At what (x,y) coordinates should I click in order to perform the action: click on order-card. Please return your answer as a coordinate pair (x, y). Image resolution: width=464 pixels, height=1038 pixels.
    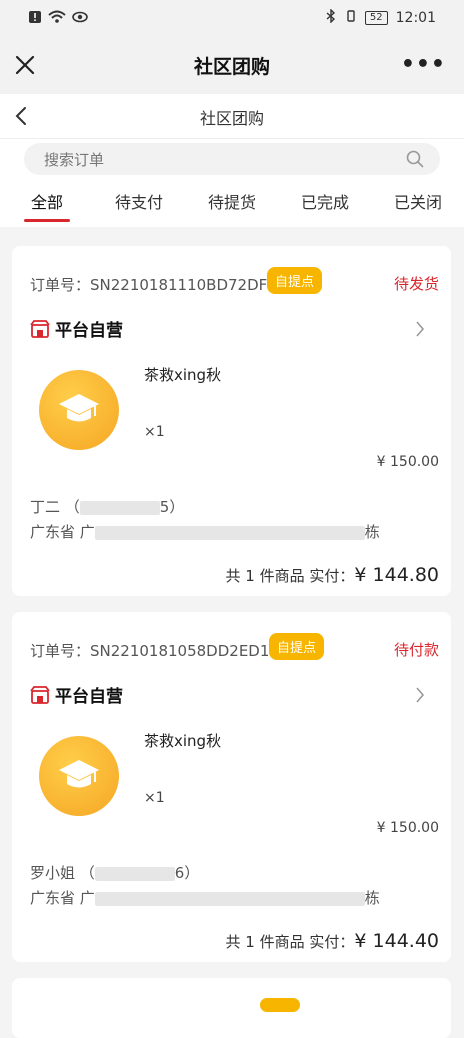
    Looking at the image, I should click on (231, 1008).